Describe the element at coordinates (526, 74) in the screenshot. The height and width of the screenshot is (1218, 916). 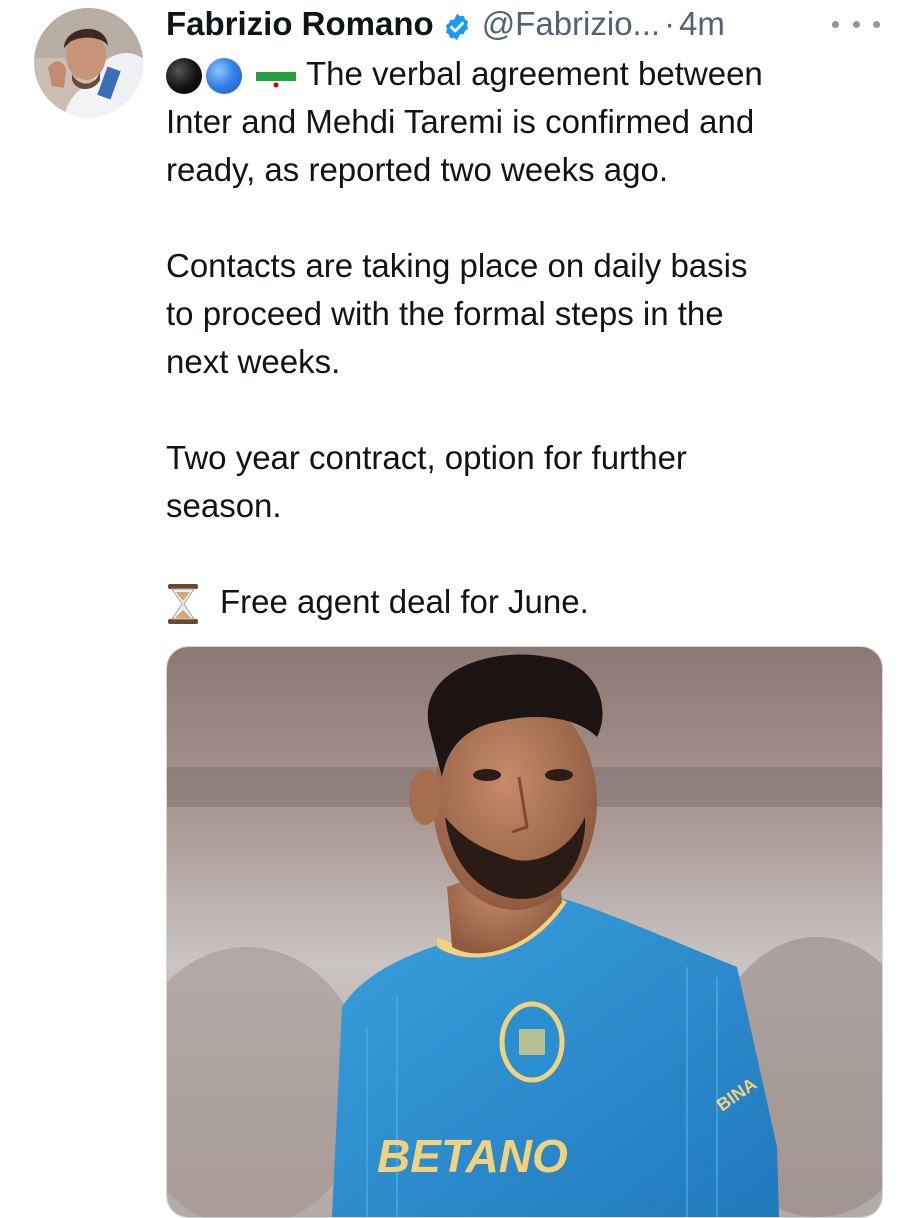
I see `tweet-line: The verbal agreement between` at that location.